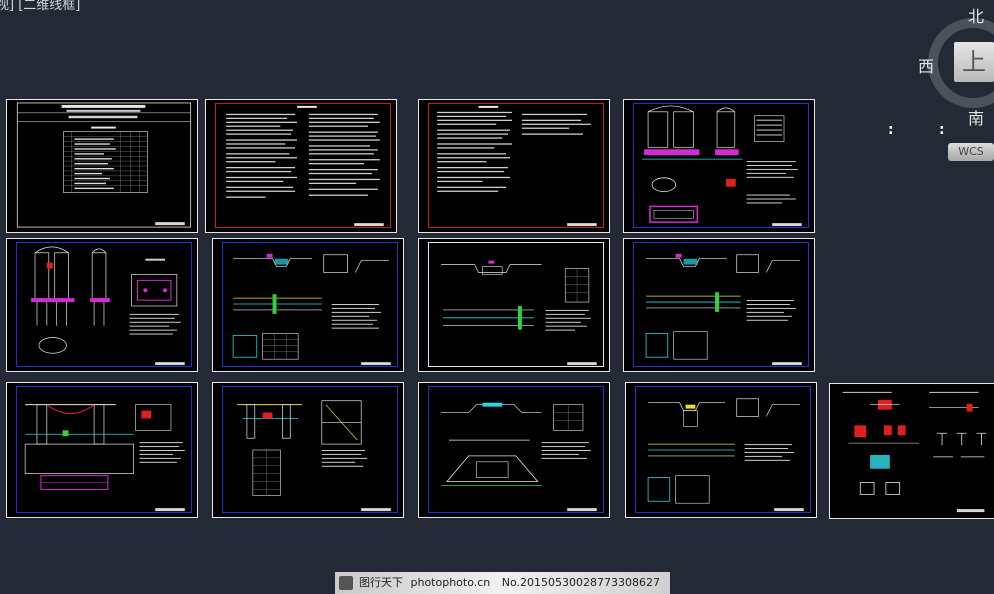  Describe the element at coordinates (381, 582) in the screenshot. I see `watermark-brand: 图行天下` at that location.